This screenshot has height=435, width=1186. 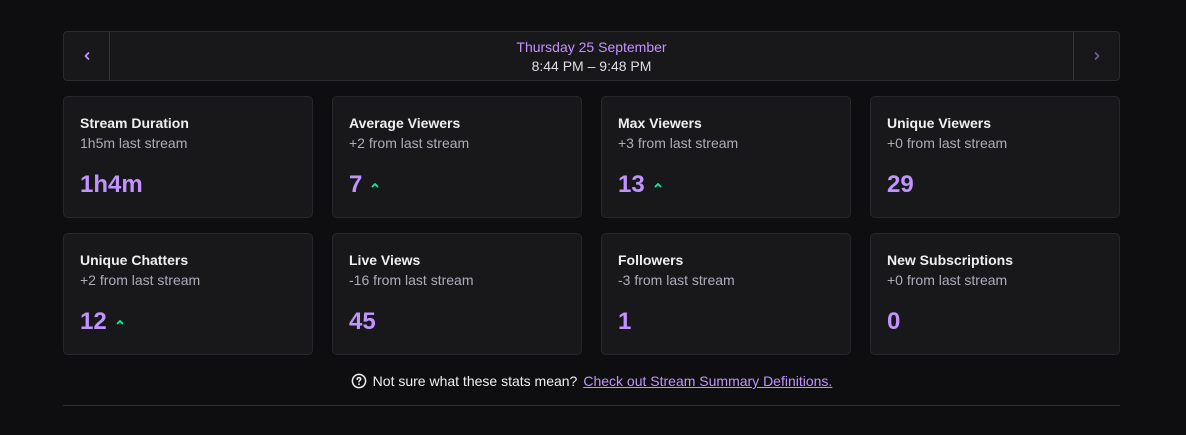 I want to click on previous-stream-button, so click(x=87, y=56).